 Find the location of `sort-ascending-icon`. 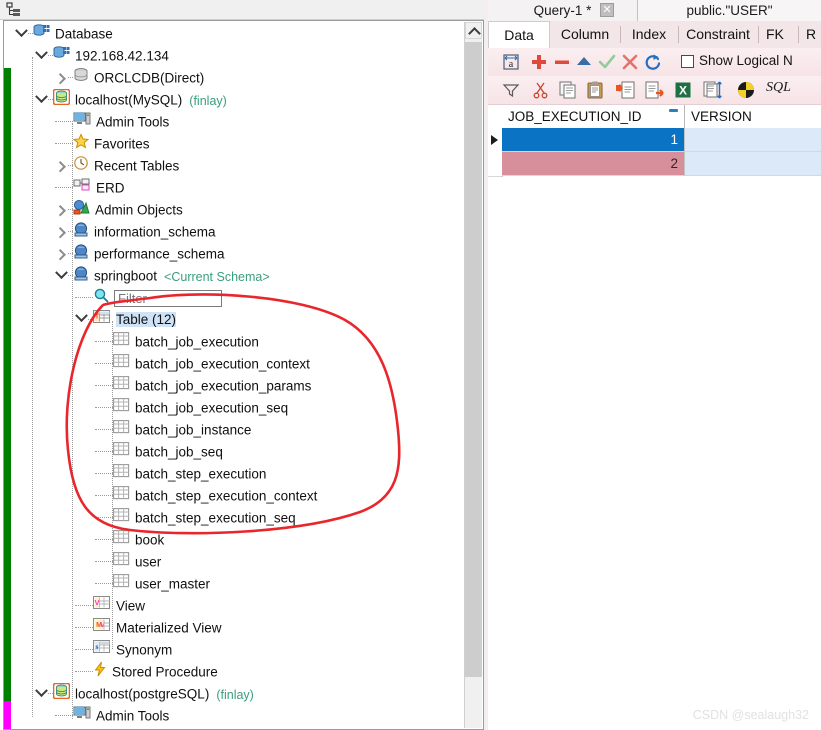

sort-ascending-icon is located at coordinates (673, 110).